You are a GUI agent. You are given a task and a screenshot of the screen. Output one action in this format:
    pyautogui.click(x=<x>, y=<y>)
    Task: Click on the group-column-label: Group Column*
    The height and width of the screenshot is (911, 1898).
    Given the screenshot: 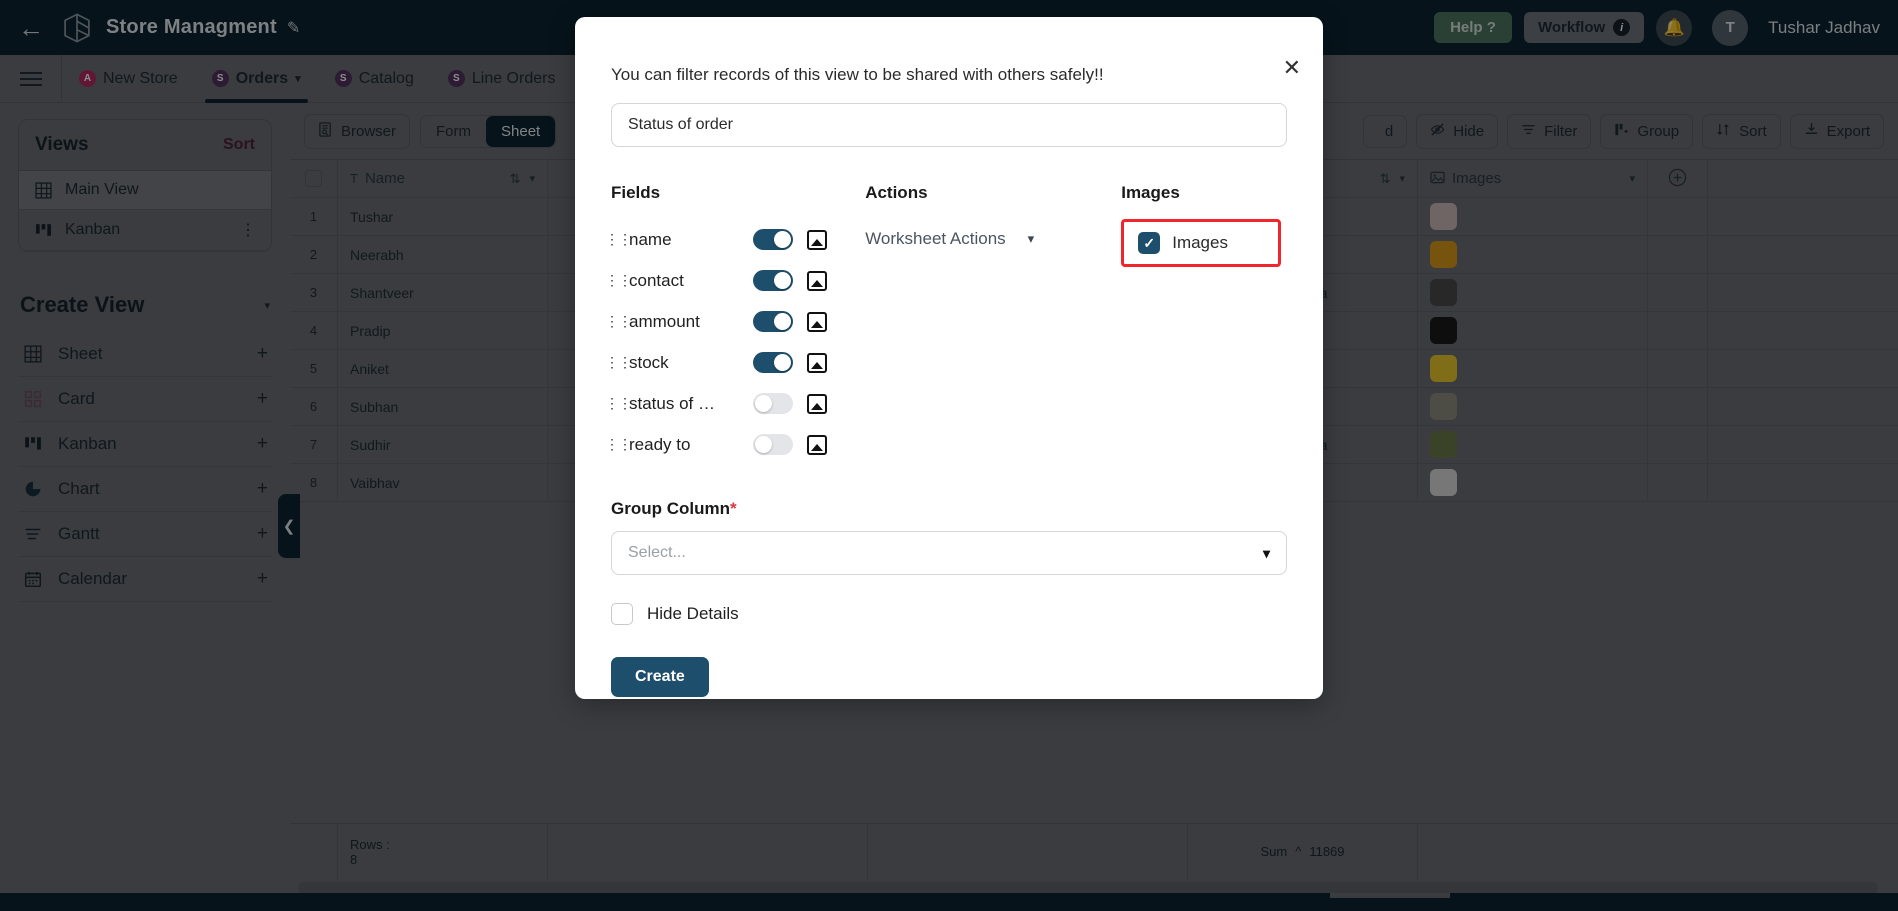 What is the action you would take?
    pyautogui.click(x=949, y=509)
    